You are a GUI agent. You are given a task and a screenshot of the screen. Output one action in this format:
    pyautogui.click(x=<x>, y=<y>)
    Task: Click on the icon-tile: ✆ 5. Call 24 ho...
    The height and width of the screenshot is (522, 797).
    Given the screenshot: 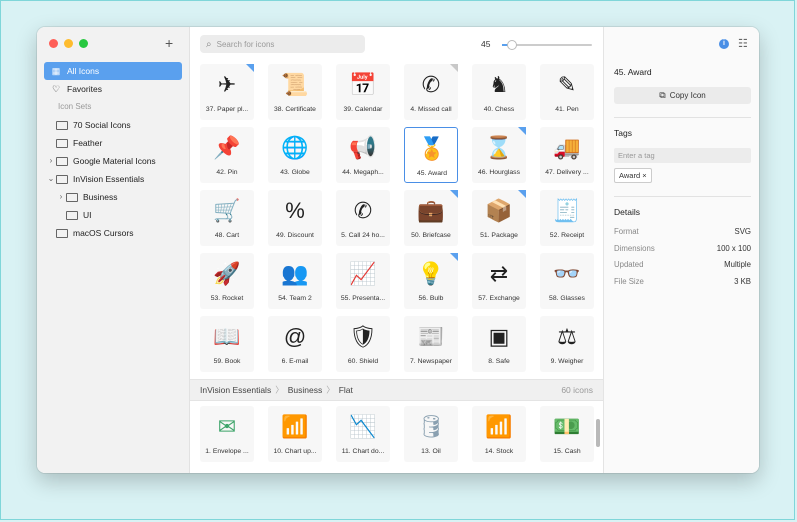 What is the action you would take?
    pyautogui.click(x=363, y=218)
    